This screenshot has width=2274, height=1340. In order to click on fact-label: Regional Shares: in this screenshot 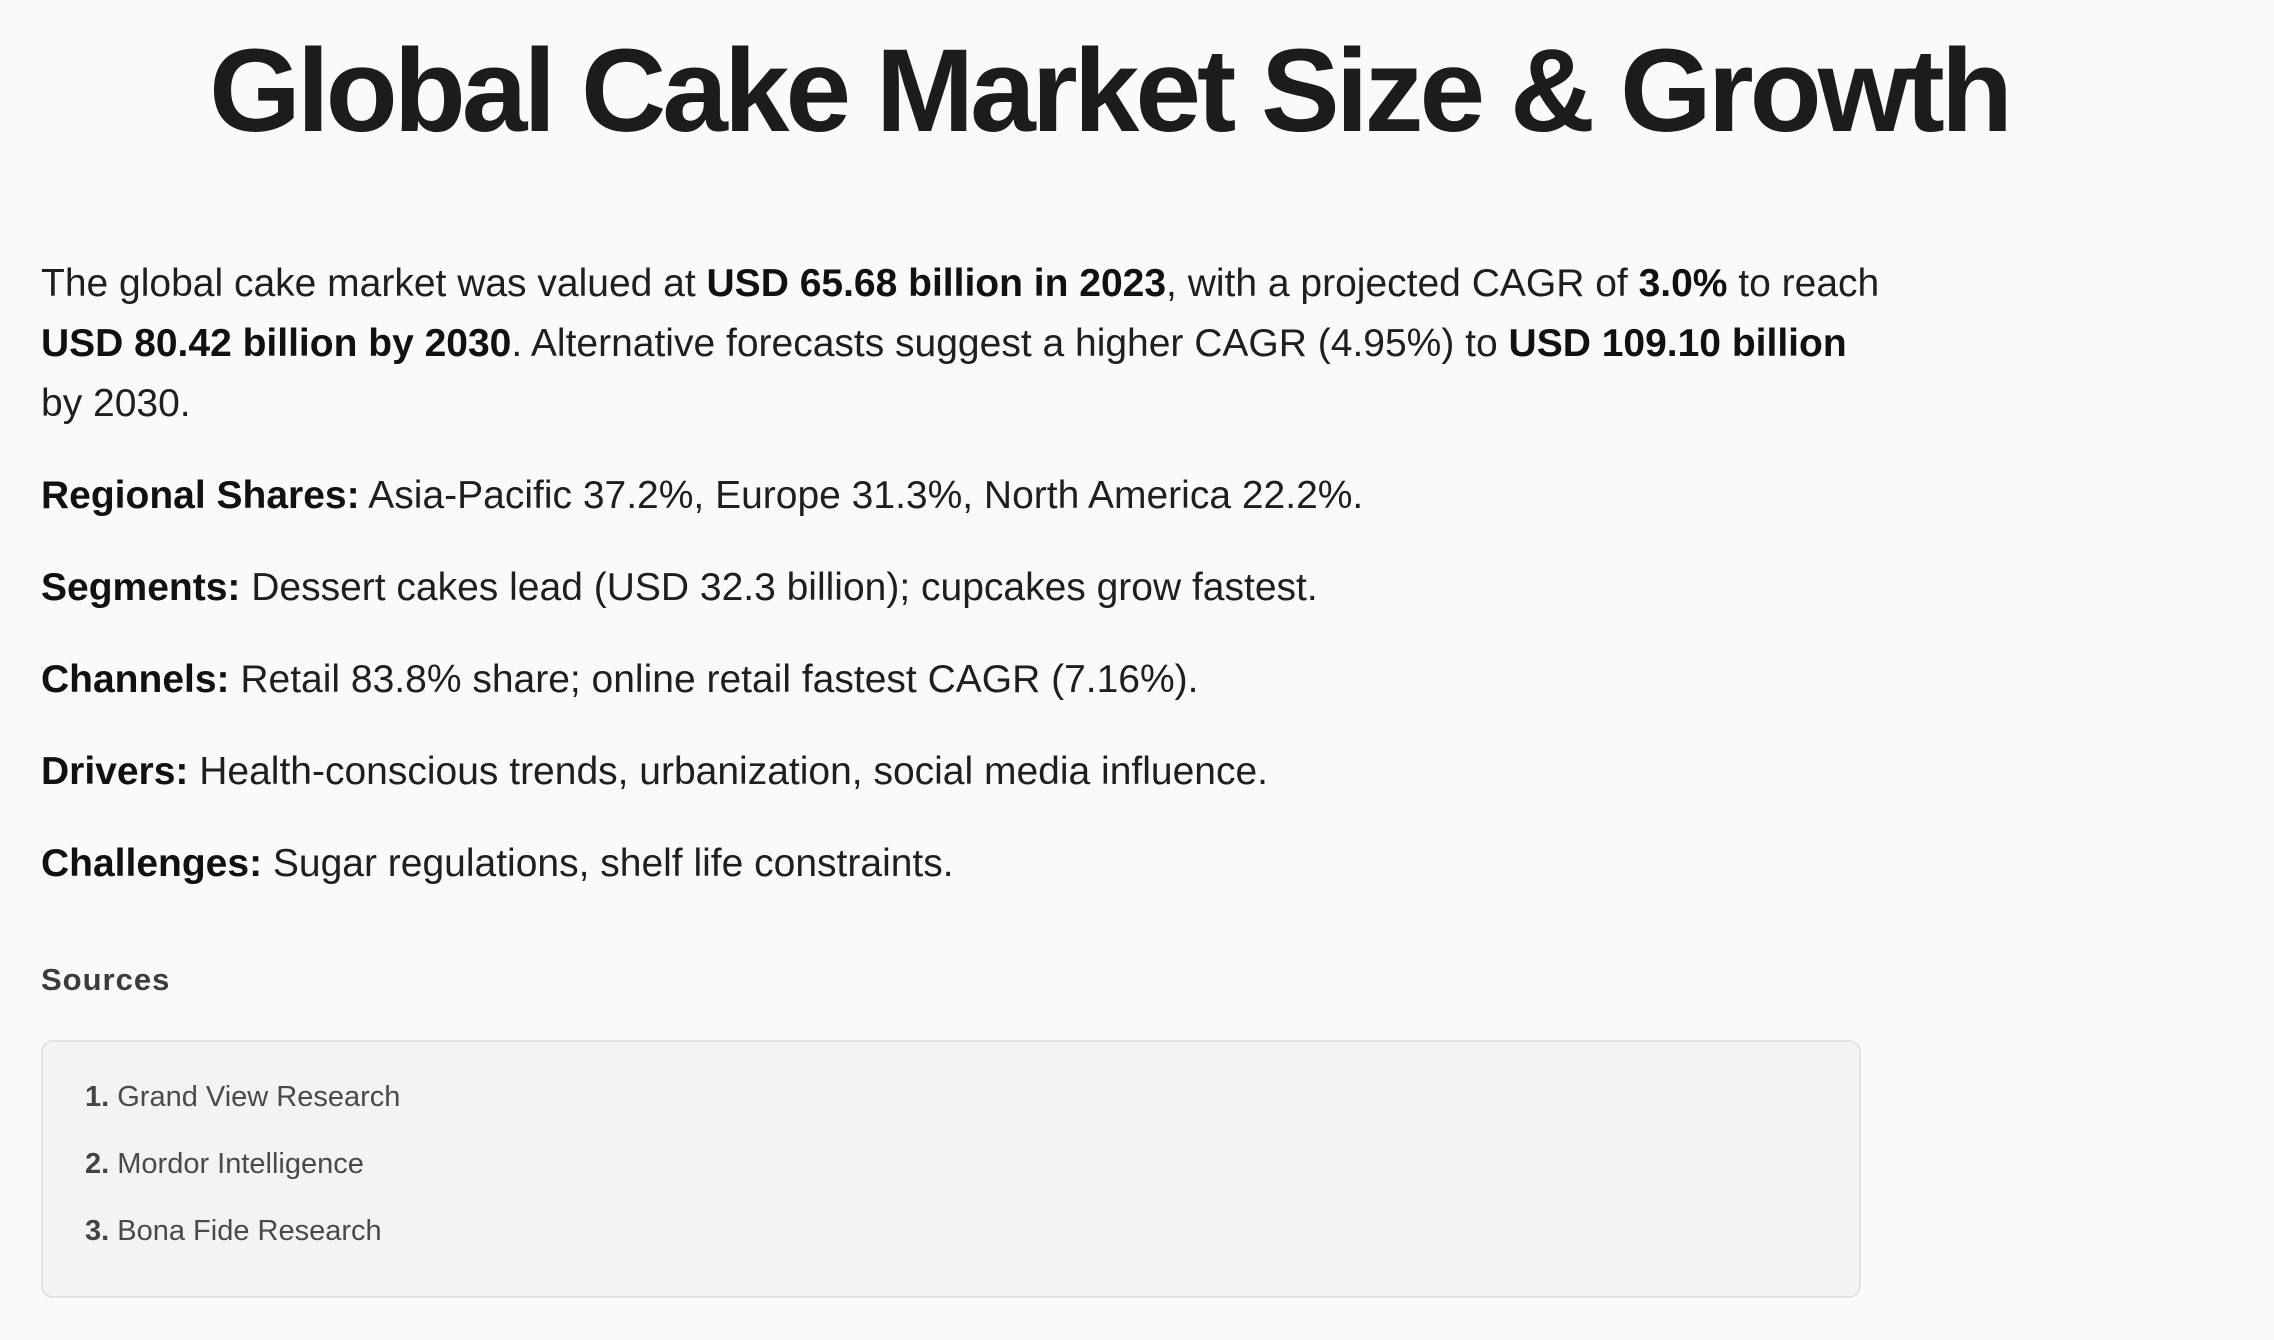, I will do `click(200, 495)`.